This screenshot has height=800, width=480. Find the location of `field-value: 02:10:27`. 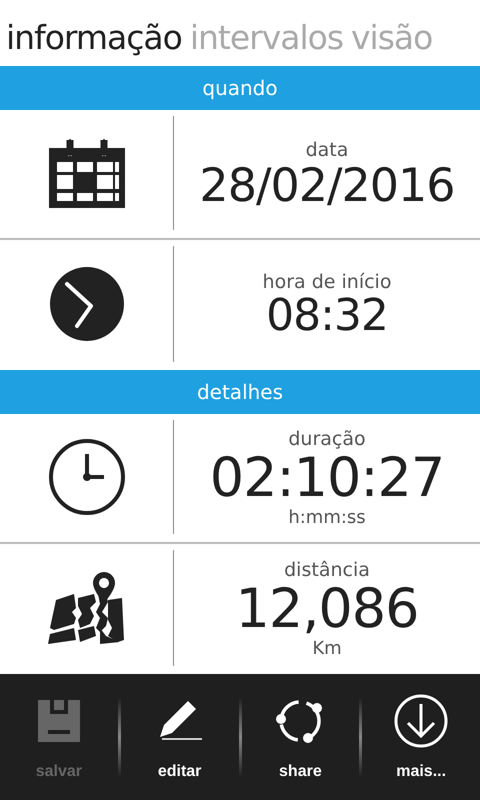

field-value: 02:10:27 is located at coordinates (327, 478).